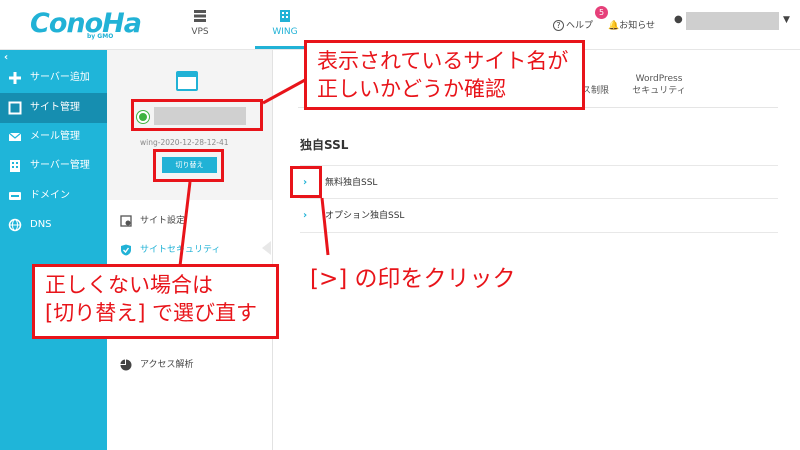  I want to click on user-icon: ●, so click(678, 19).